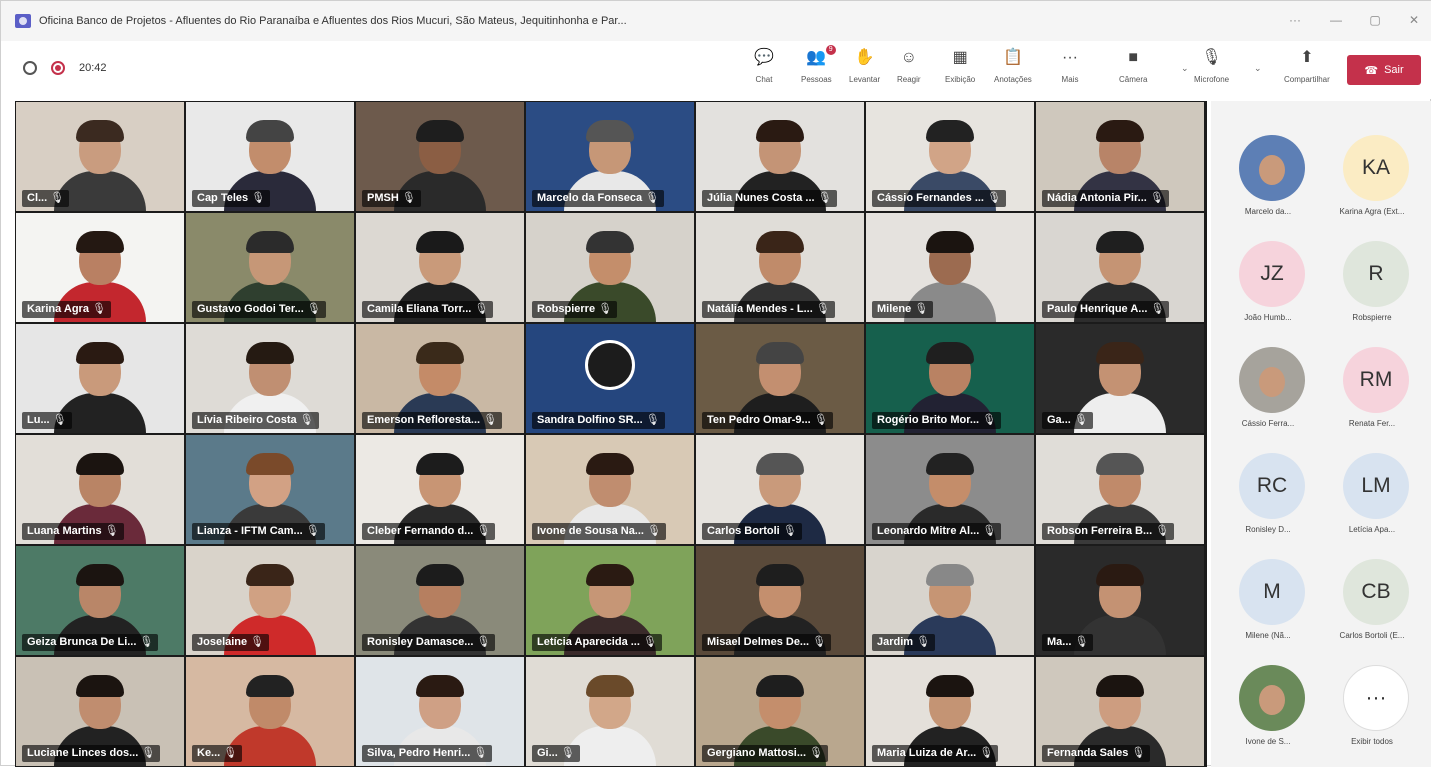 The image size is (1431, 769). Describe the element at coordinates (1295, 20) in the screenshot. I see `more-options-button: ···` at that location.